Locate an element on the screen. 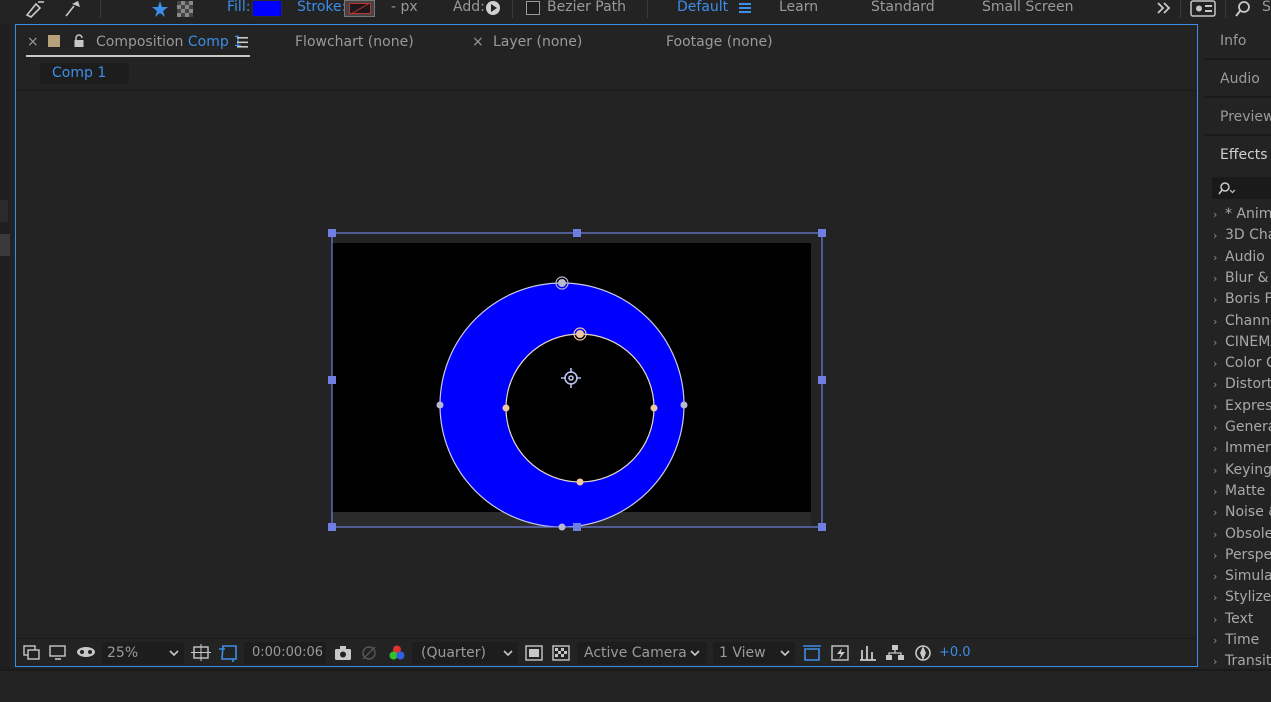 The image size is (1271, 702). lock-icon is located at coordinates (79, 41).